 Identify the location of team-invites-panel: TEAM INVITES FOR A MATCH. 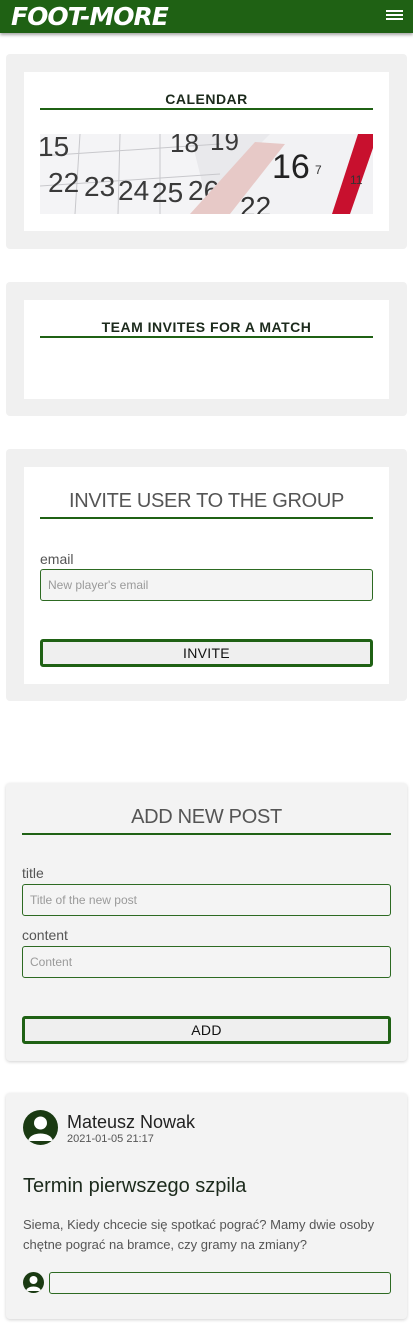
(206, 349).